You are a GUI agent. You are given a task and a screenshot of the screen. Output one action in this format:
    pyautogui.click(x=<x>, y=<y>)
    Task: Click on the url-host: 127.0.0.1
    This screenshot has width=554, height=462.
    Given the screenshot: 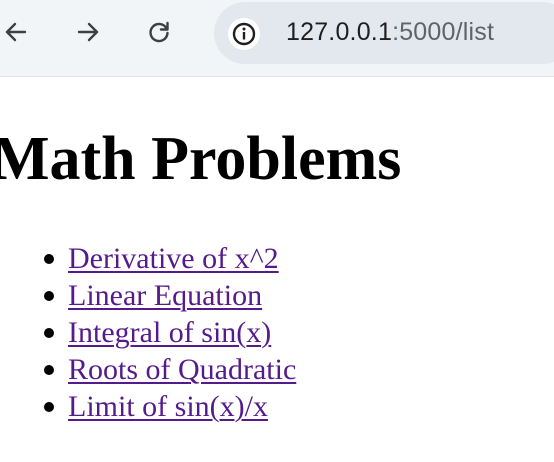 What is the action you would take?
    pyautogui.click(x=339, y=32)
    